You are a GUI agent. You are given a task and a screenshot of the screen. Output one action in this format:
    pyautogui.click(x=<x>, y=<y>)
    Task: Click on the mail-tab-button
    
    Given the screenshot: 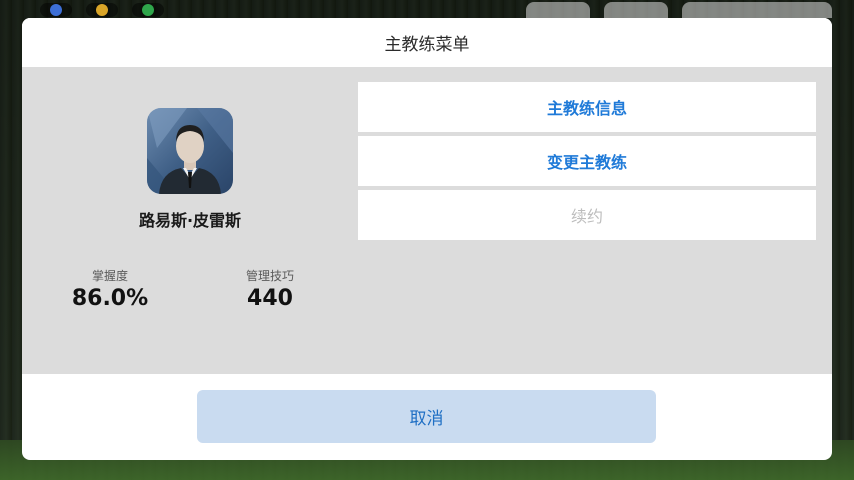 What is the action you would take?
    pyautogui.click(x=636, y=10)
    